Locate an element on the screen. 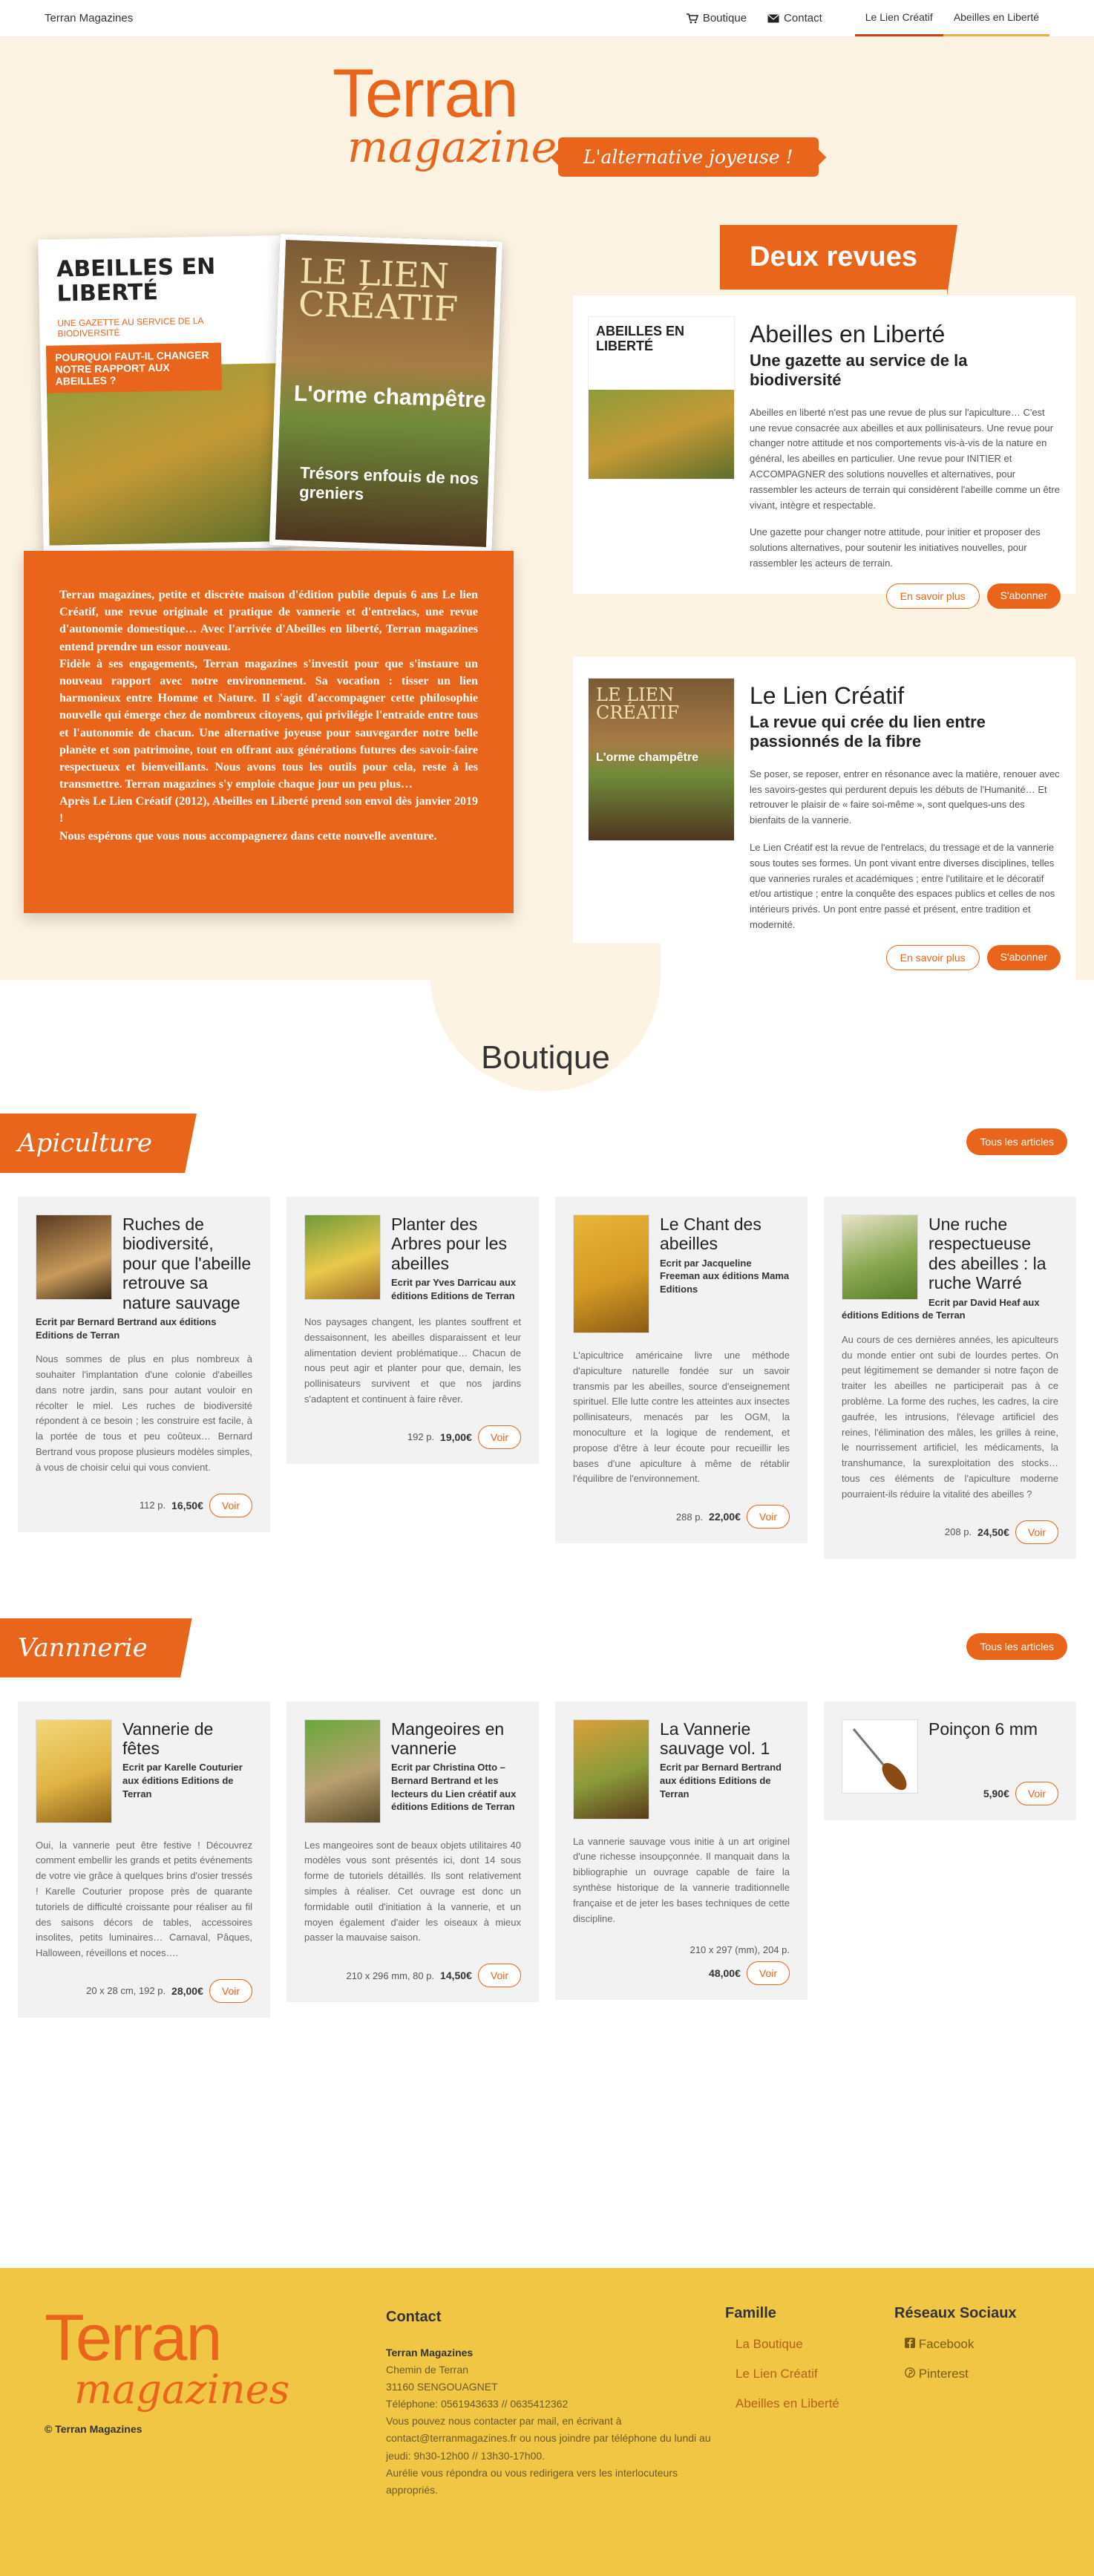 This screenshot has width=1094, height=2576. cart-icon is located at coordinates (692, 18).